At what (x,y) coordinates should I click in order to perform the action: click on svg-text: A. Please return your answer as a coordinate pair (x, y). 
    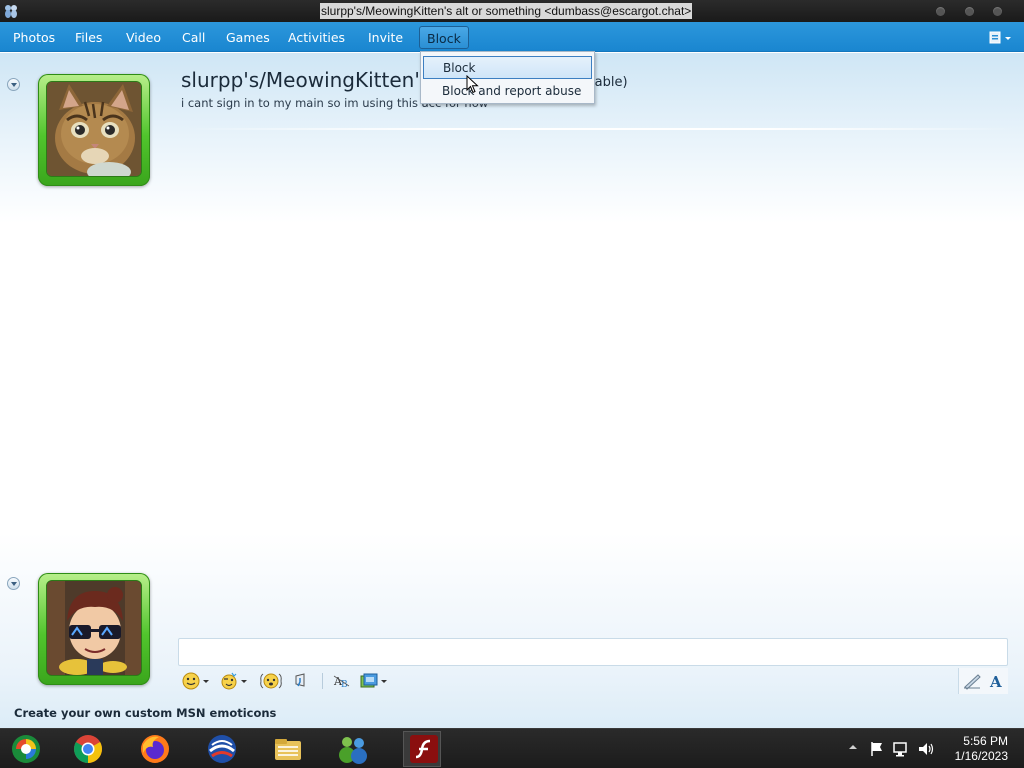
    Looking at the image, I should click on (995, 681).